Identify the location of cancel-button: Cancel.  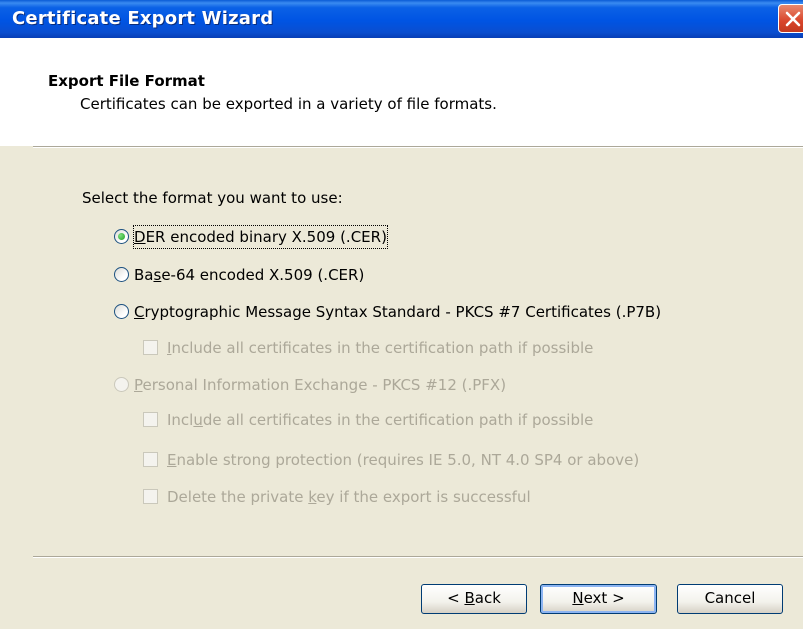
(730, 599).